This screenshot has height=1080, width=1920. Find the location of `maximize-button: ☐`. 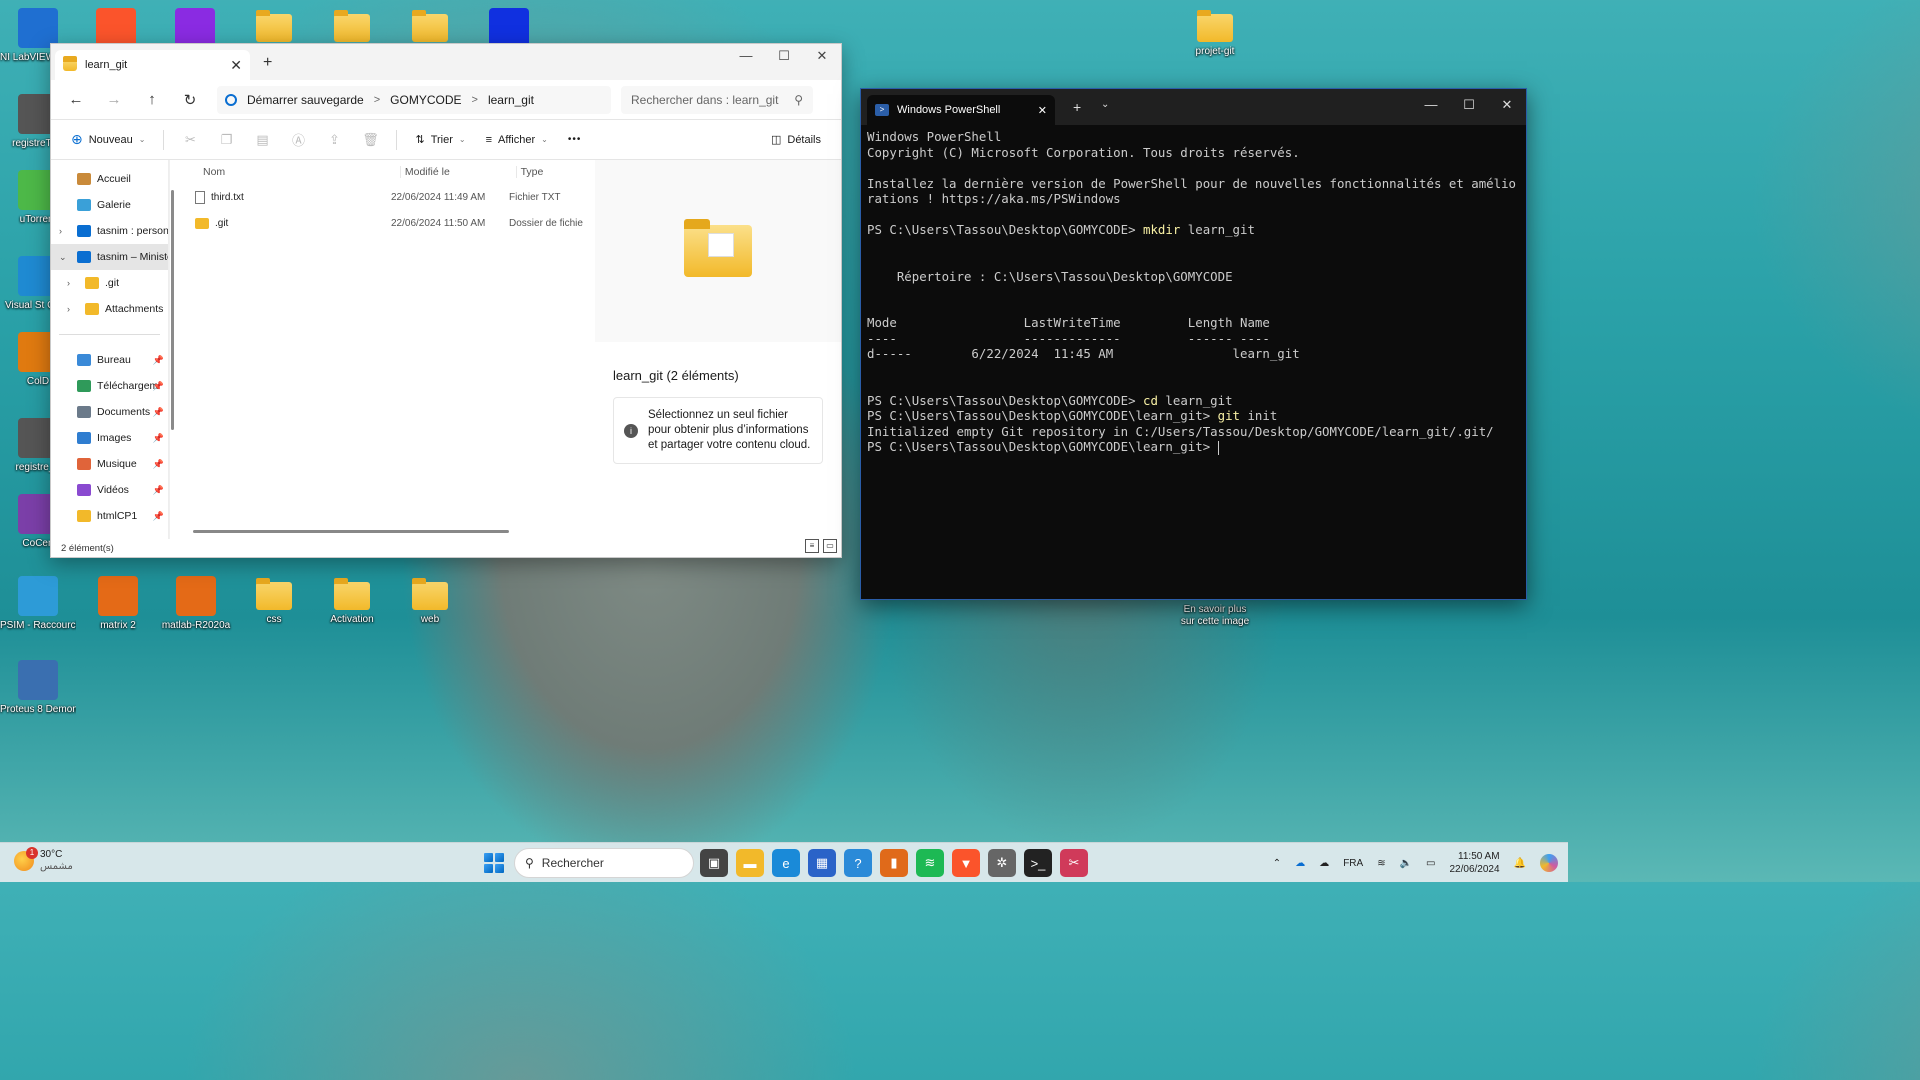

maximize-button: ☐ is located at coordinates (784, 56).